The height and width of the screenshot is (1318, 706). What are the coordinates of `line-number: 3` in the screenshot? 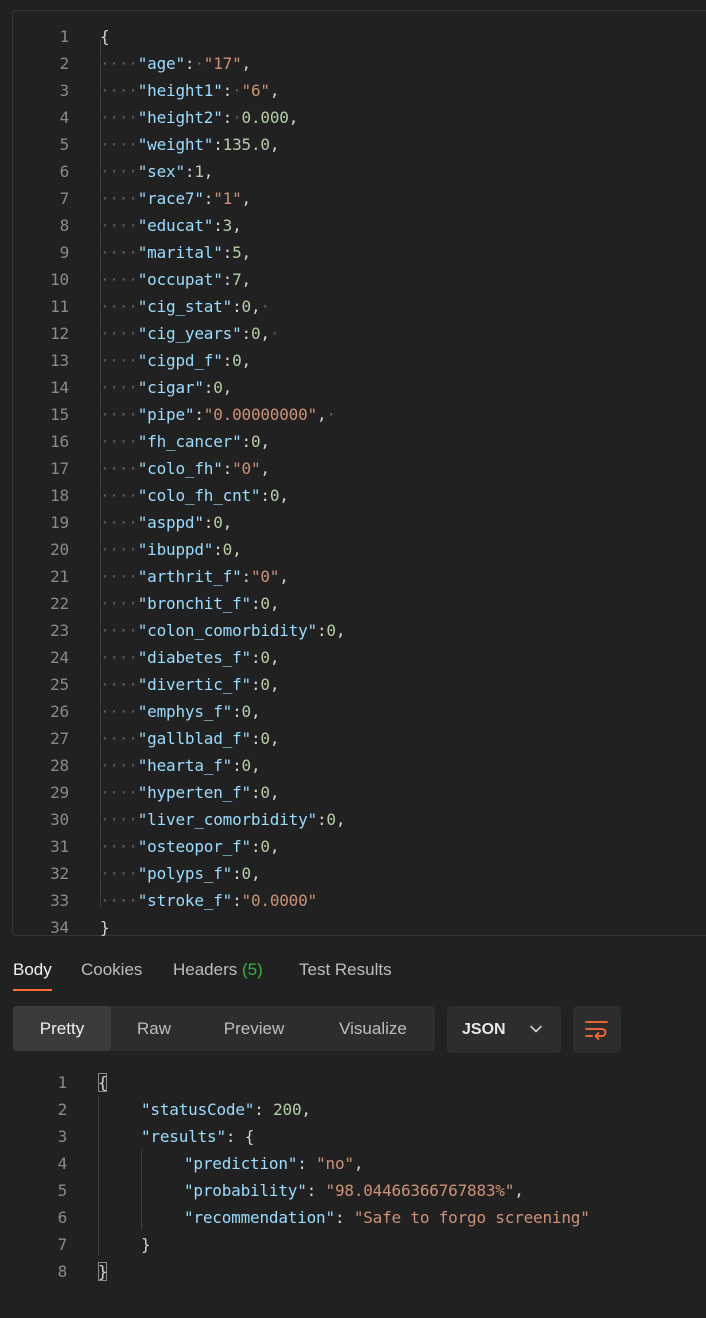 It's located at (64, 90).